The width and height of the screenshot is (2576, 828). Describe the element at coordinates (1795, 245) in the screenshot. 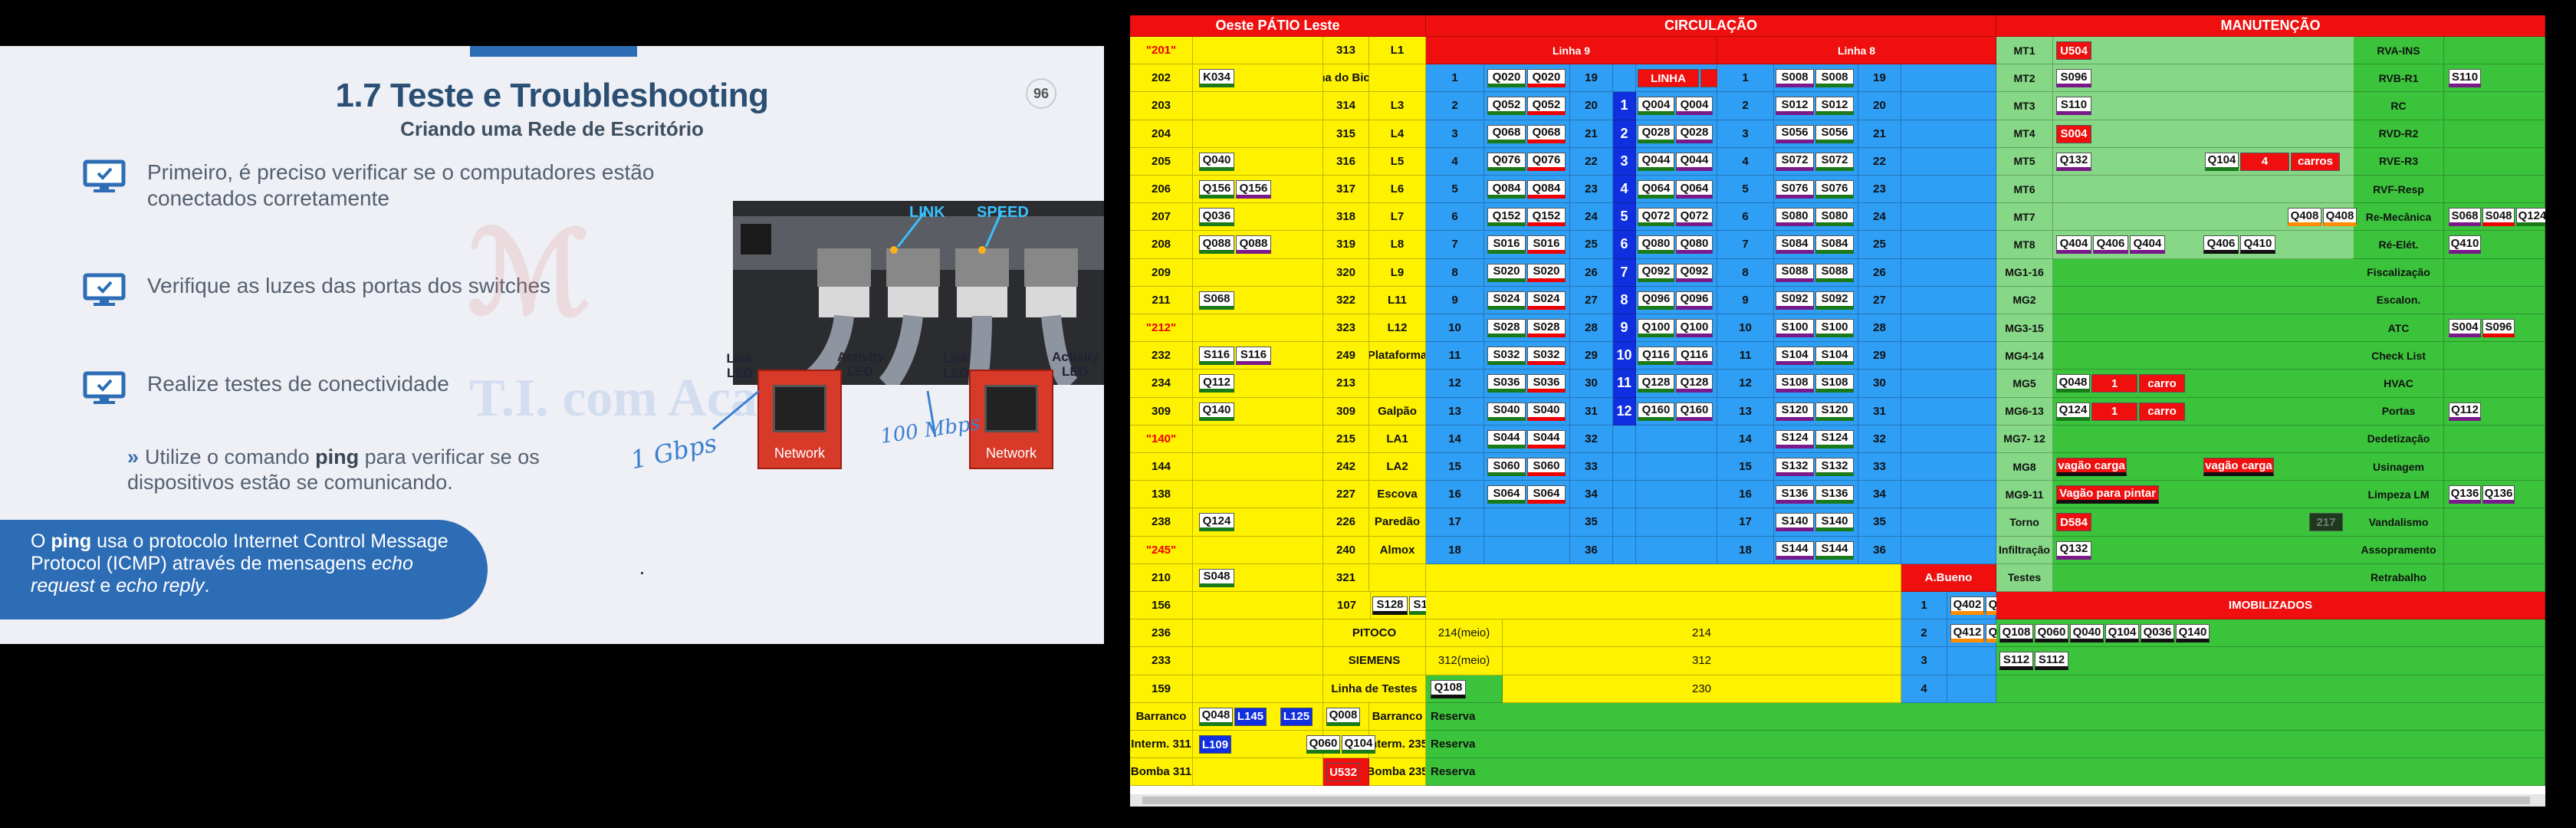

I see `linha8-vehicle-tag: S084` at that location.